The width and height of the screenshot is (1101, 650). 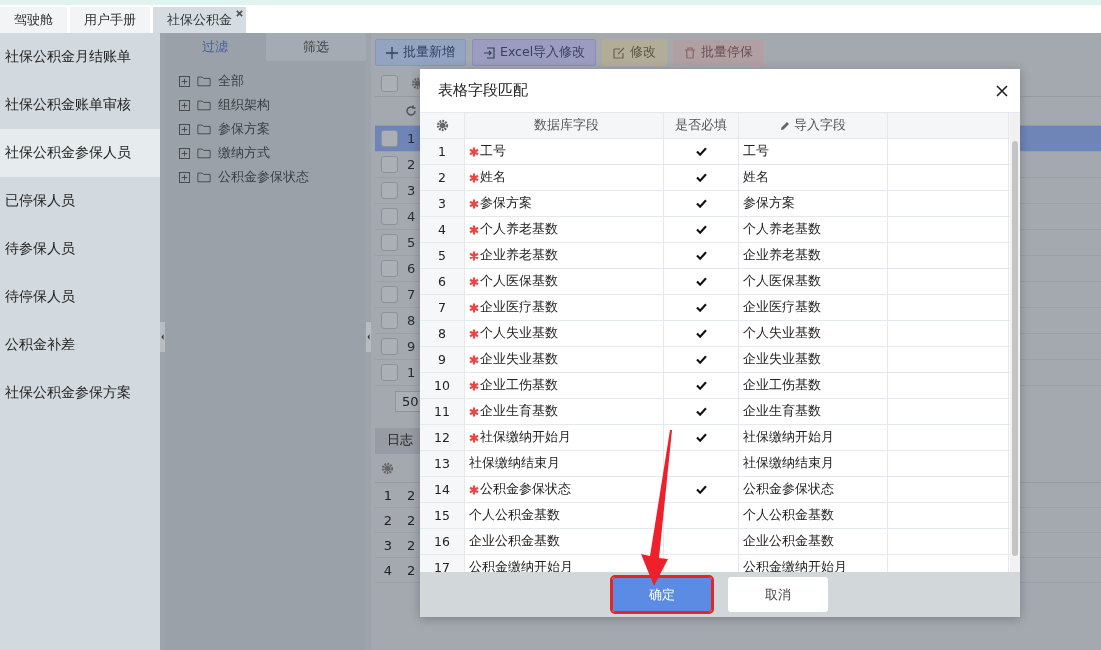 I want to click on table-cell: 企业工伤基数, so click(x=782, y=385).